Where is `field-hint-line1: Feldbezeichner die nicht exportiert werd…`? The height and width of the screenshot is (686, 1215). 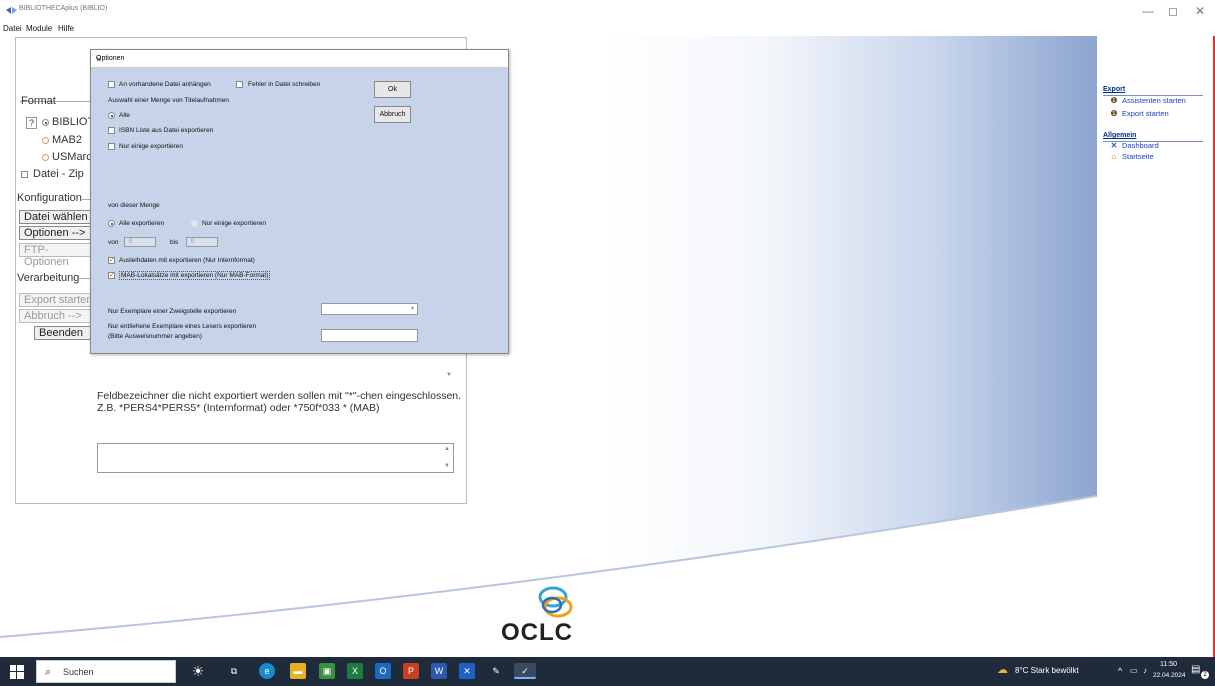 field-hint-line1: Feldbezeichner die nicht exportiert werd… is located at coordinates (279, 396).